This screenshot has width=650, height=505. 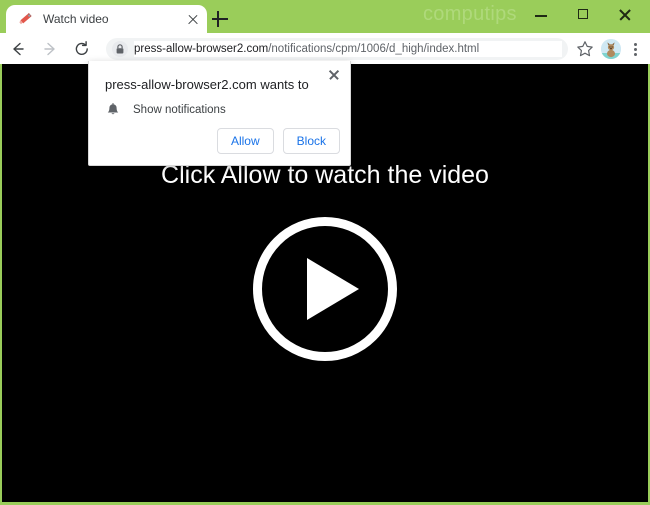 I want to click on three-dot-menu-icon, so click(x=635, y=49).